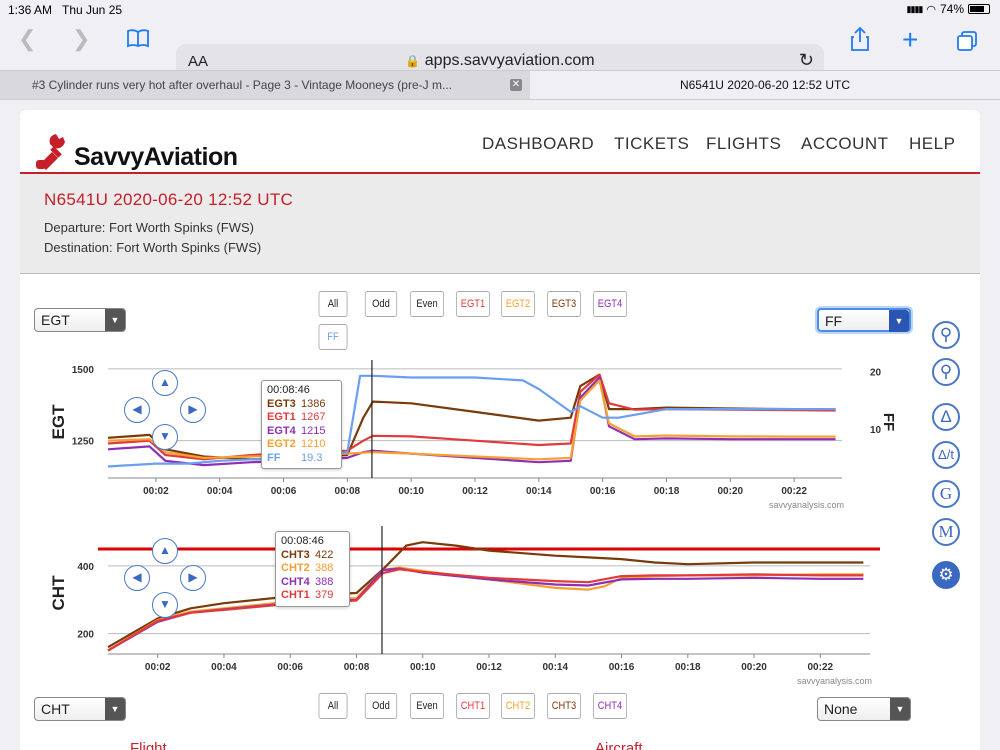 The height and width of the screenshot is (750, 1000). I want to click on close-tab-icon: ✕, so click(516, 85).